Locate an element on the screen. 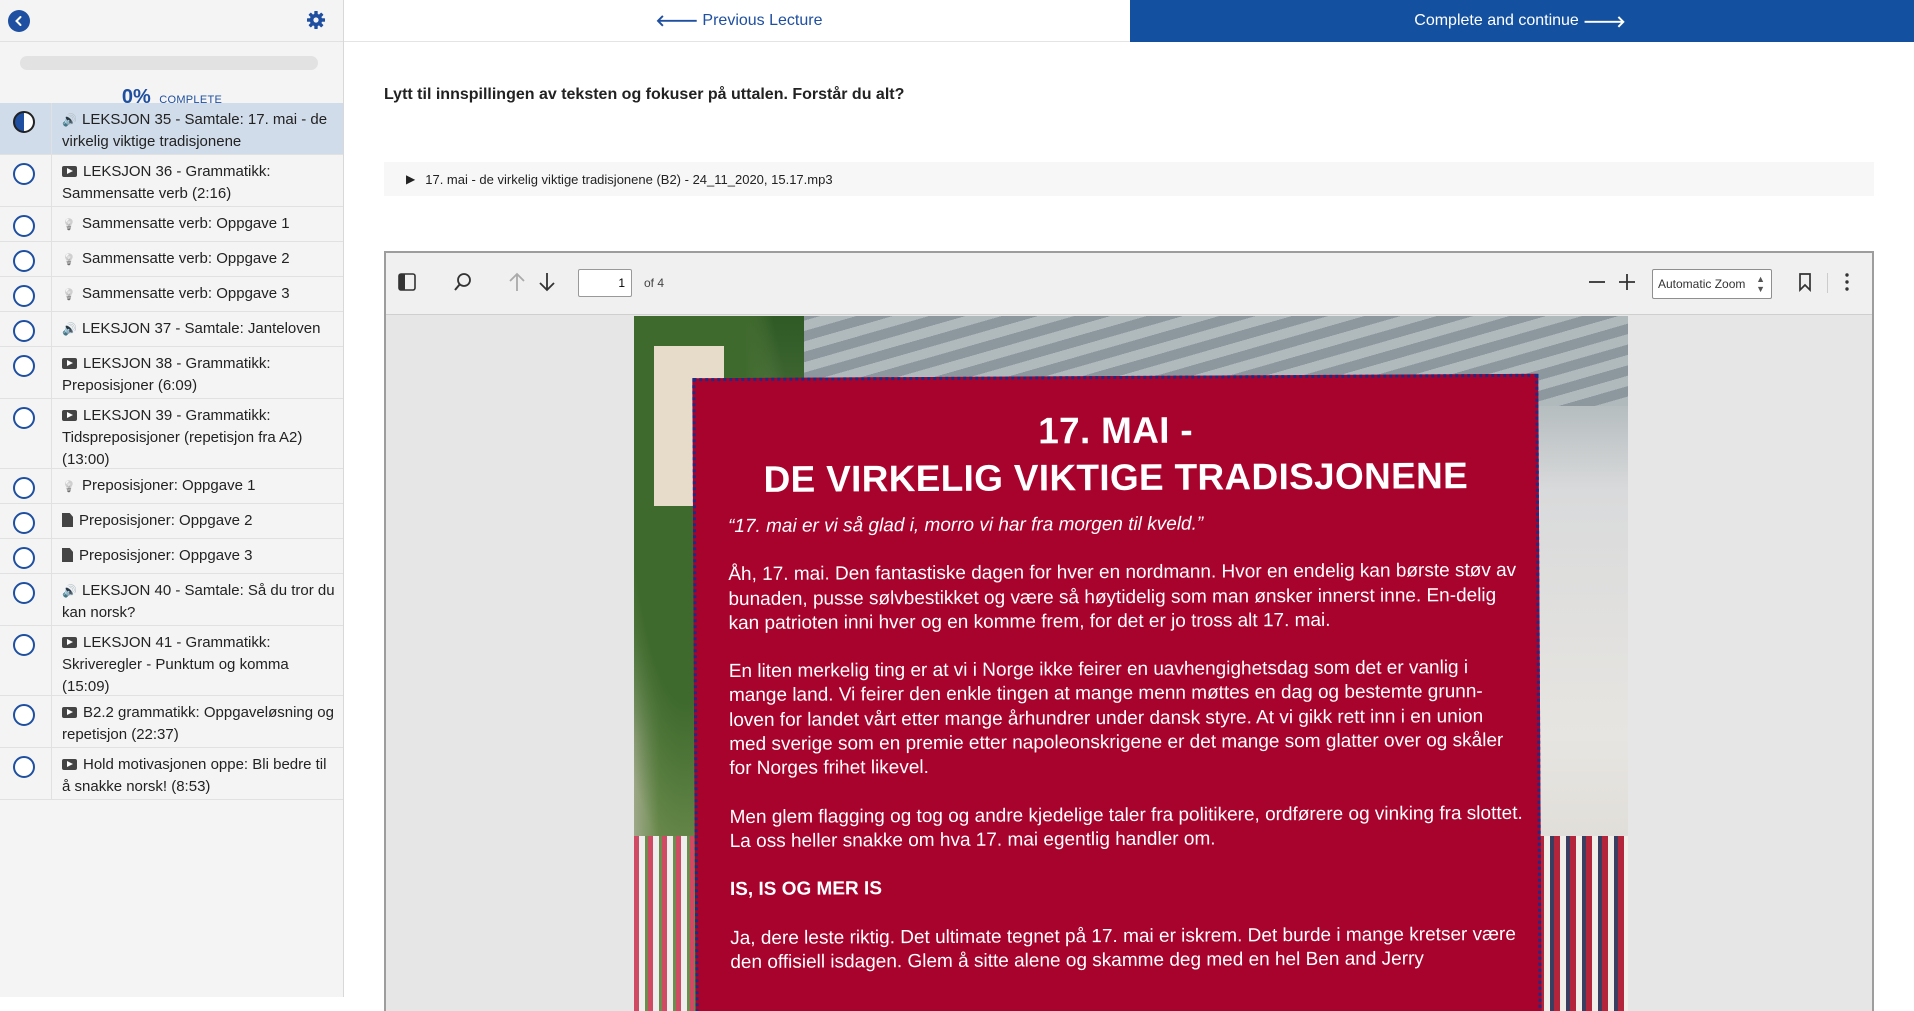  sidebar-lecture-item: 💡 Sammensatte verb: Oppgave 2 is located at coordinates (171, 259).